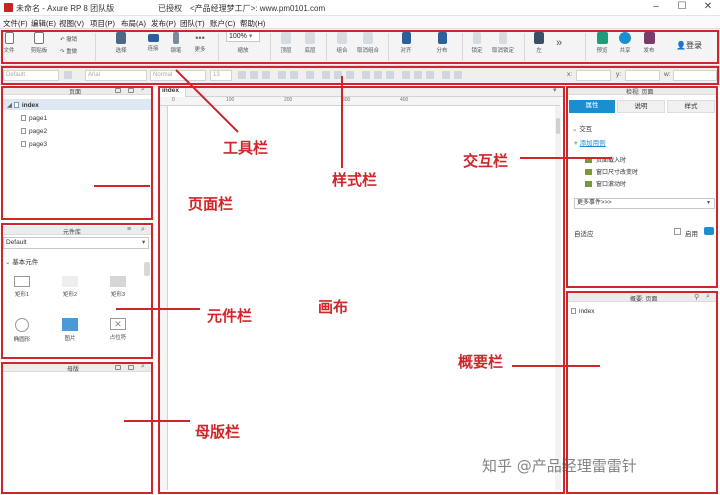 The image size is (720, 495). What do you see at coordinates (333, 307) in the screenshot?
I see `annotation-canvas: 画布` at bounding box center [333, 307].